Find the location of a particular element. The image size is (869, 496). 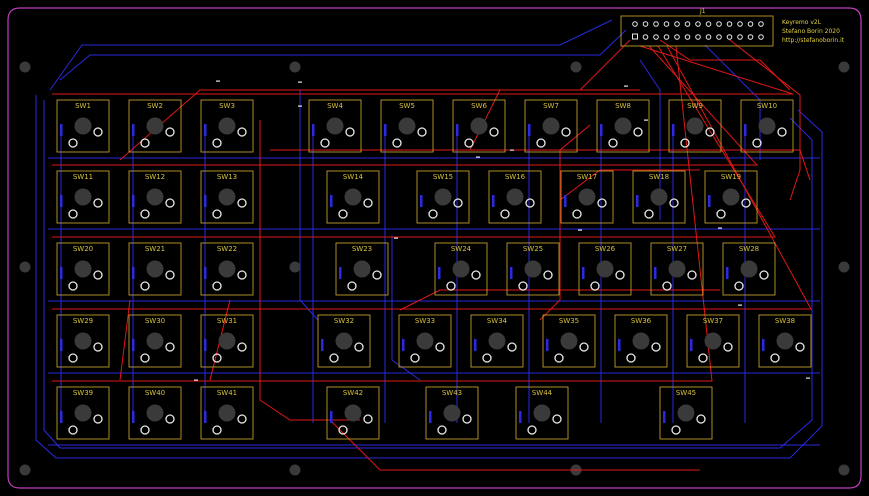

switch-label: SW39 is located at coordinates (83, 393).